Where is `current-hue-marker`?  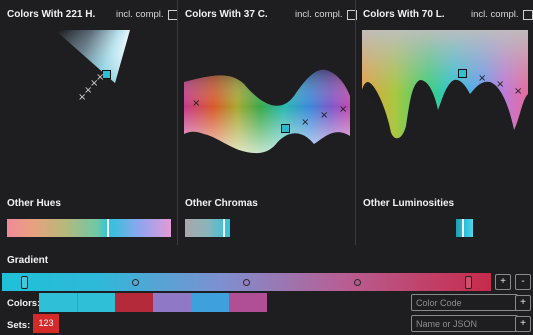
current-hue-marker is located at coordinates (108, 228).